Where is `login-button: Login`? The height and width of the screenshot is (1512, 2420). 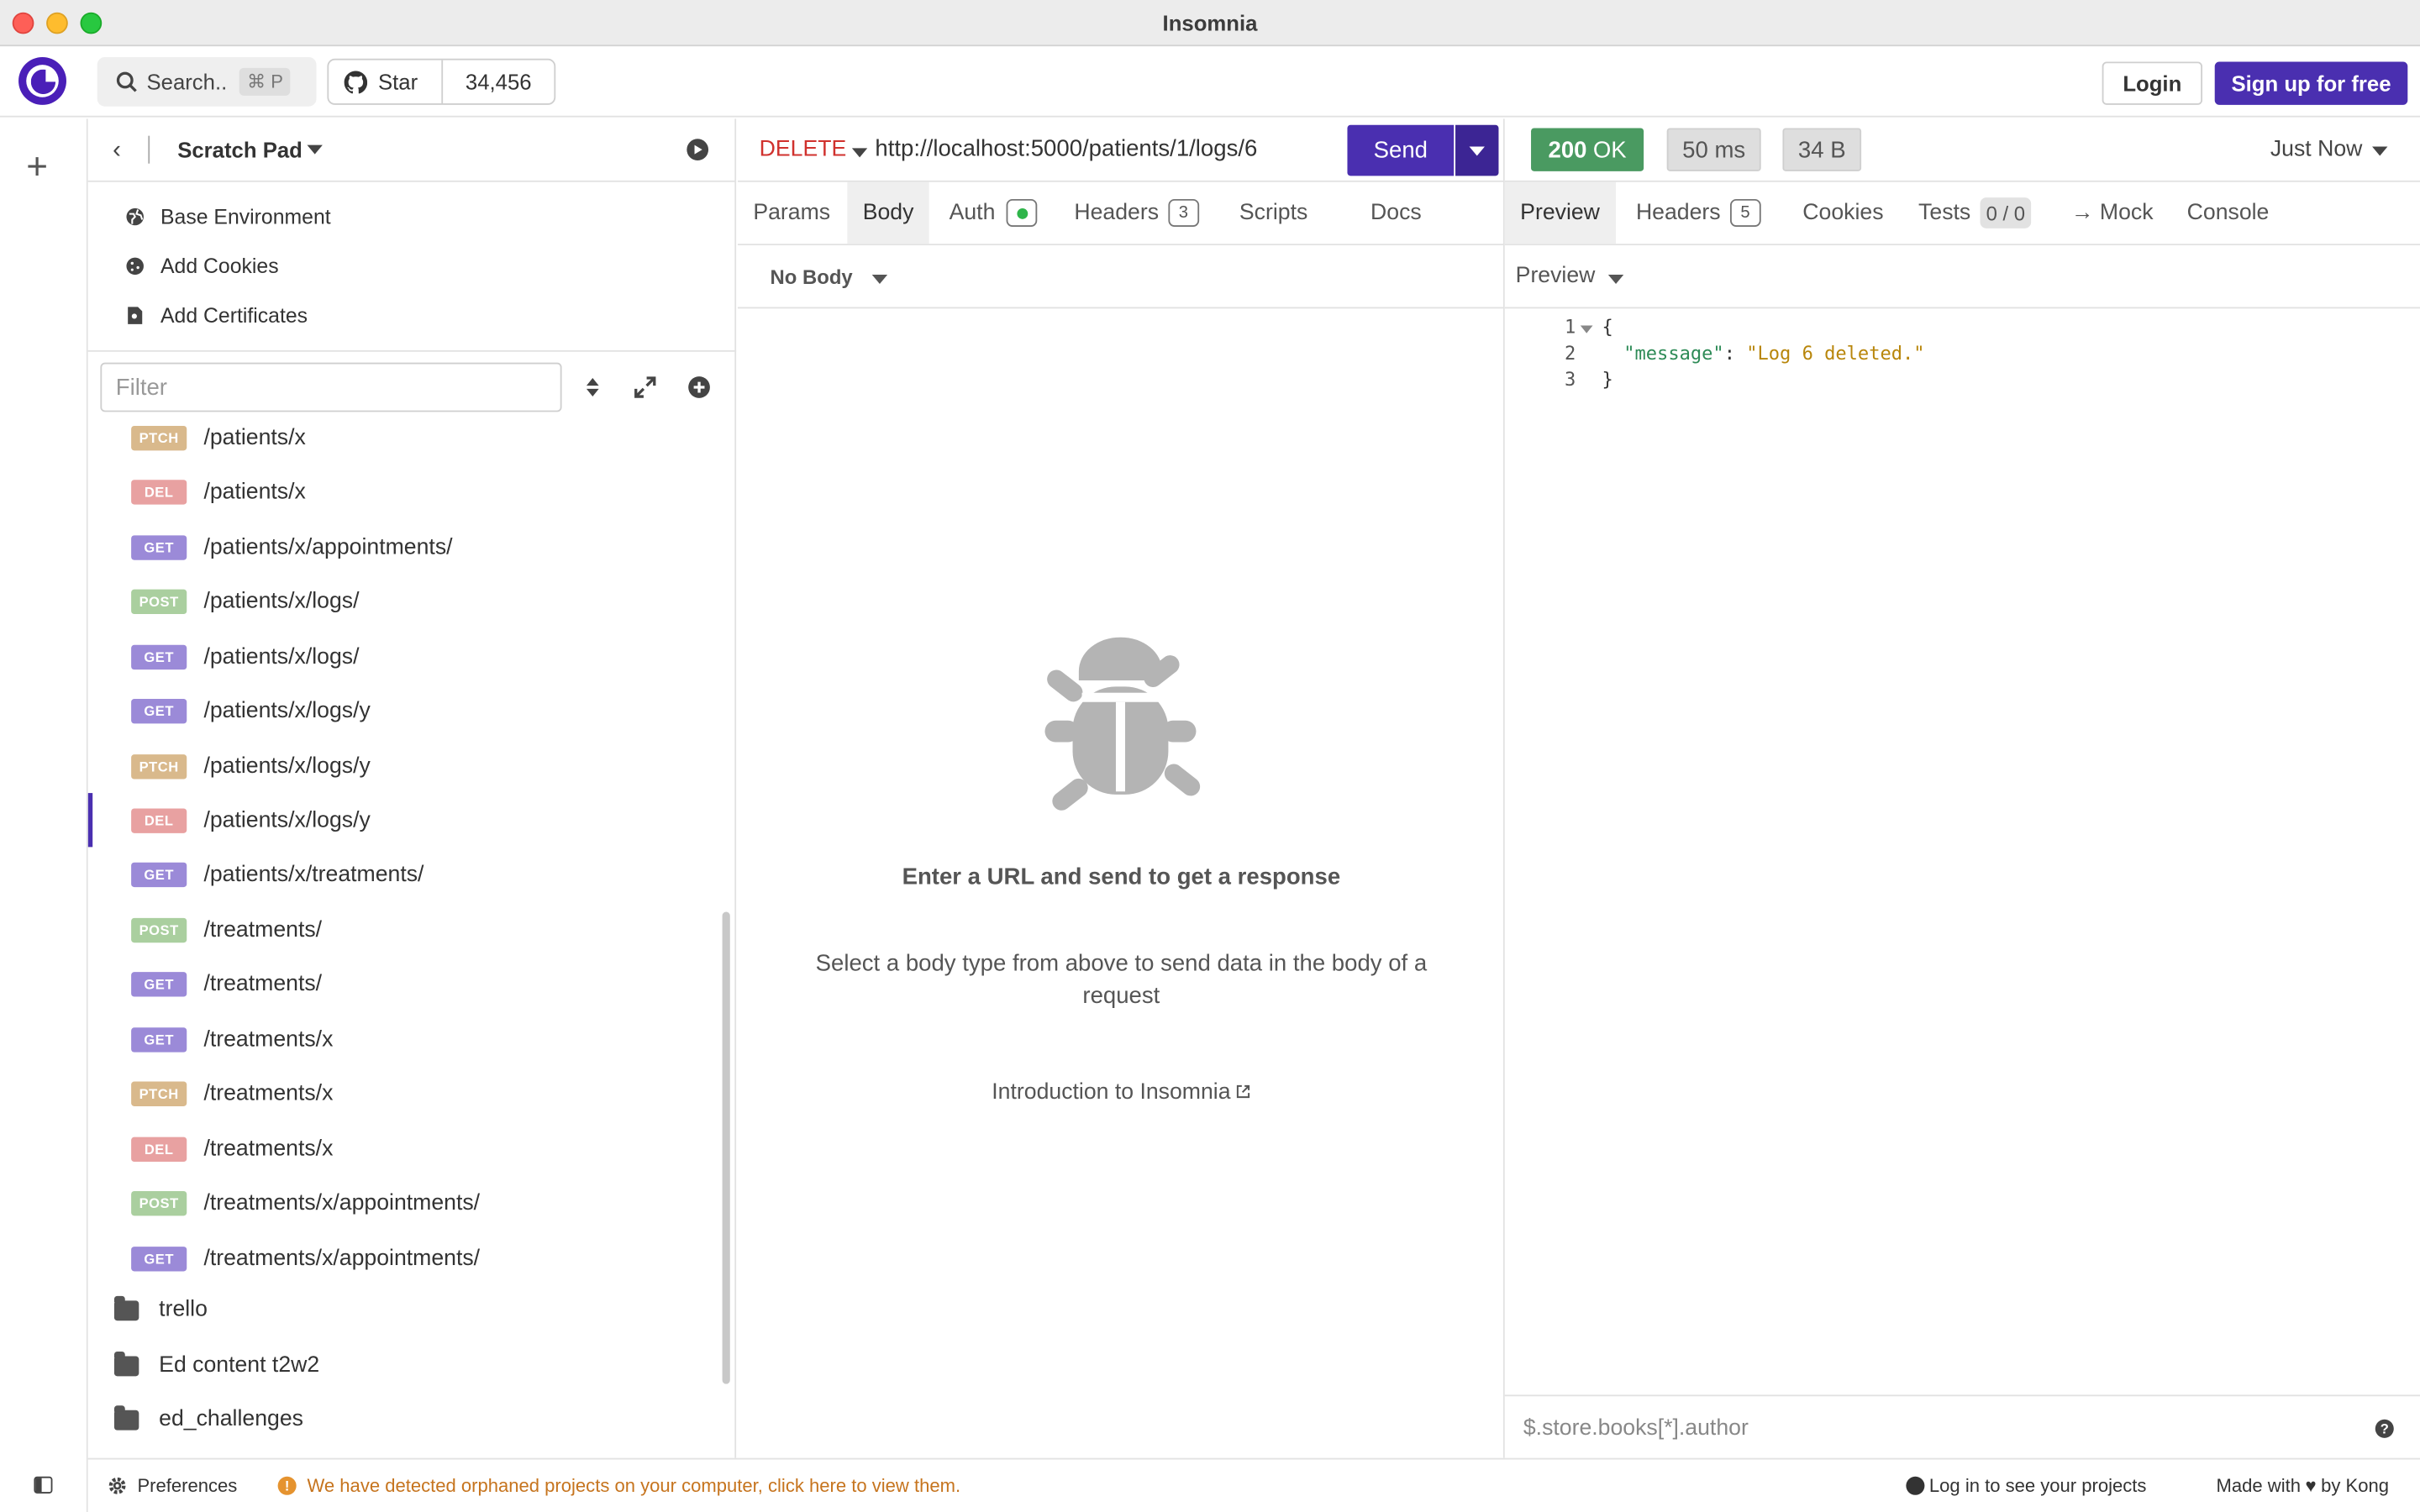
login-button: Login is located at coordinates (2152, 83).